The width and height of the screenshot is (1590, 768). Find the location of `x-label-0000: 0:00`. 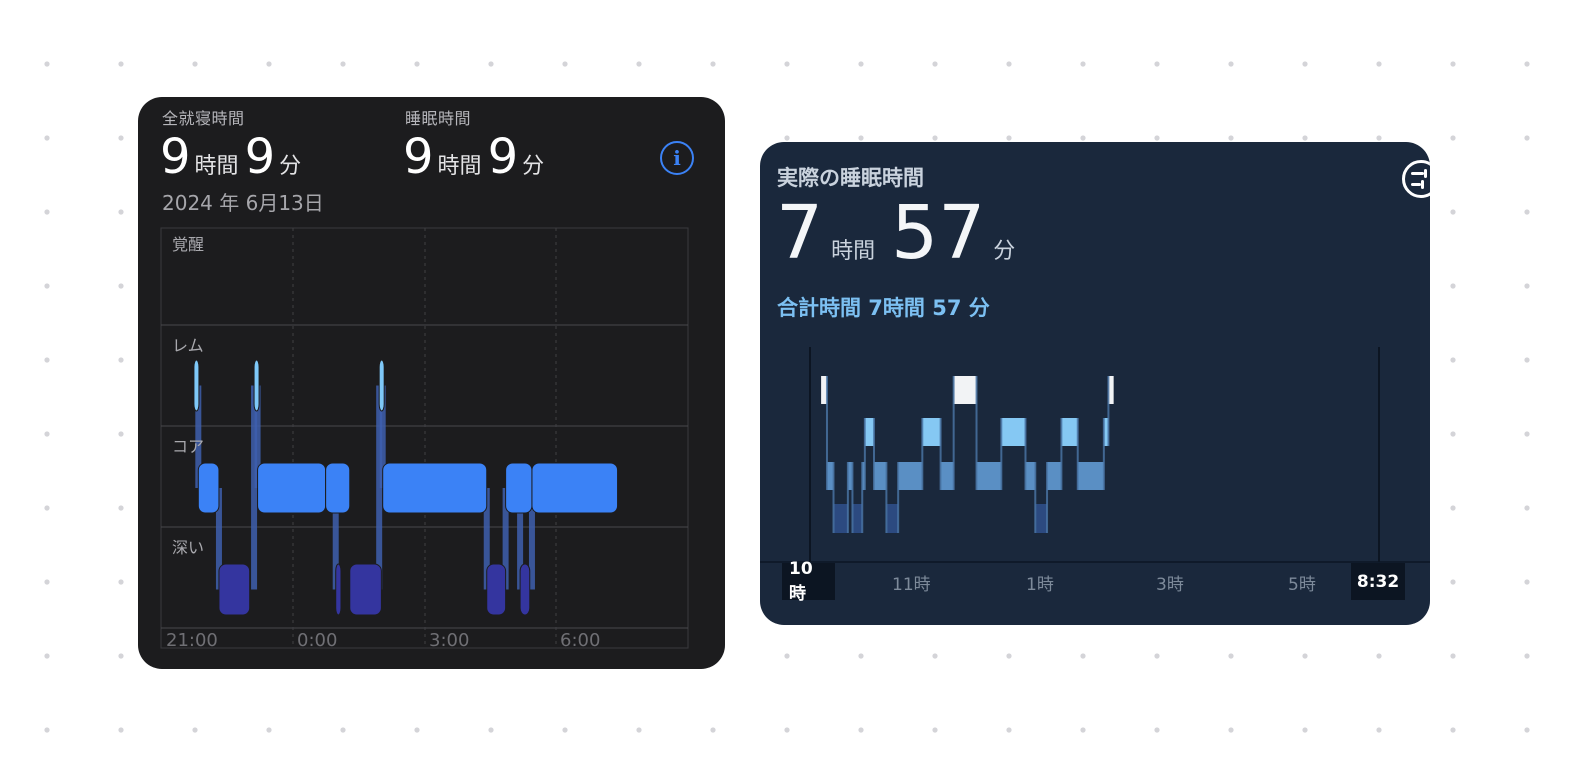

x-label-0000: 0:00 is located at coordinates (317, 640).